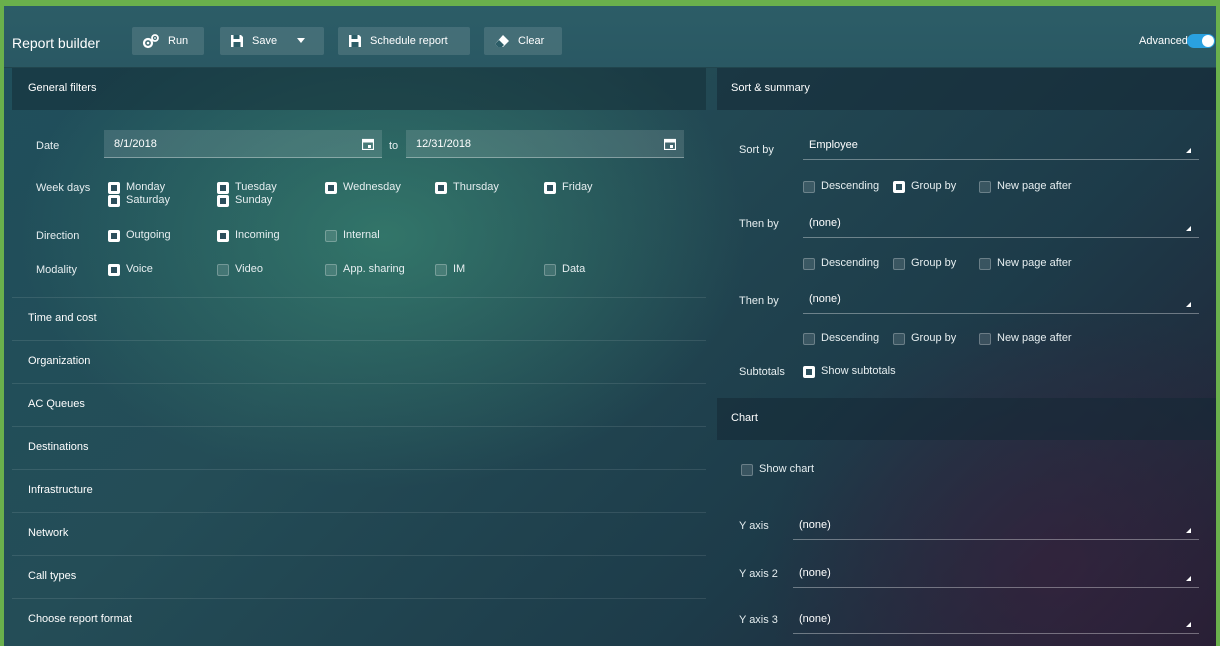 This screenshot has height=646, width=1220. What do you see at coordinates (850, 186) in the screenshot?
I see `descending-label: Descending` at bounding box center [850, 186].